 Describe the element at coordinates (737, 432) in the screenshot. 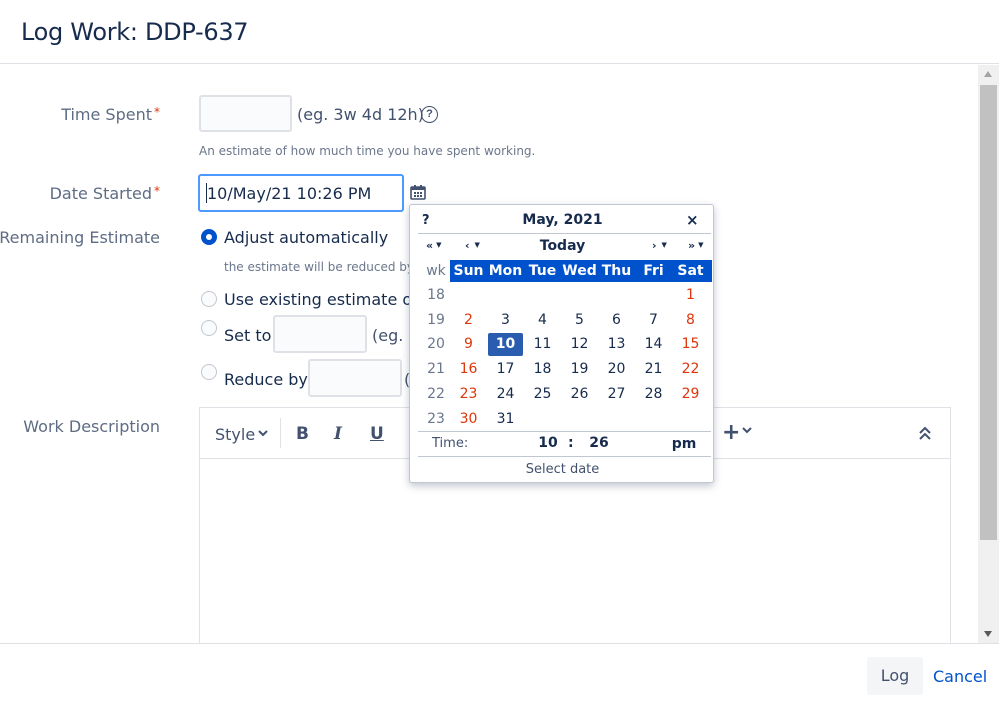

I see `insert-button: +` at that location.